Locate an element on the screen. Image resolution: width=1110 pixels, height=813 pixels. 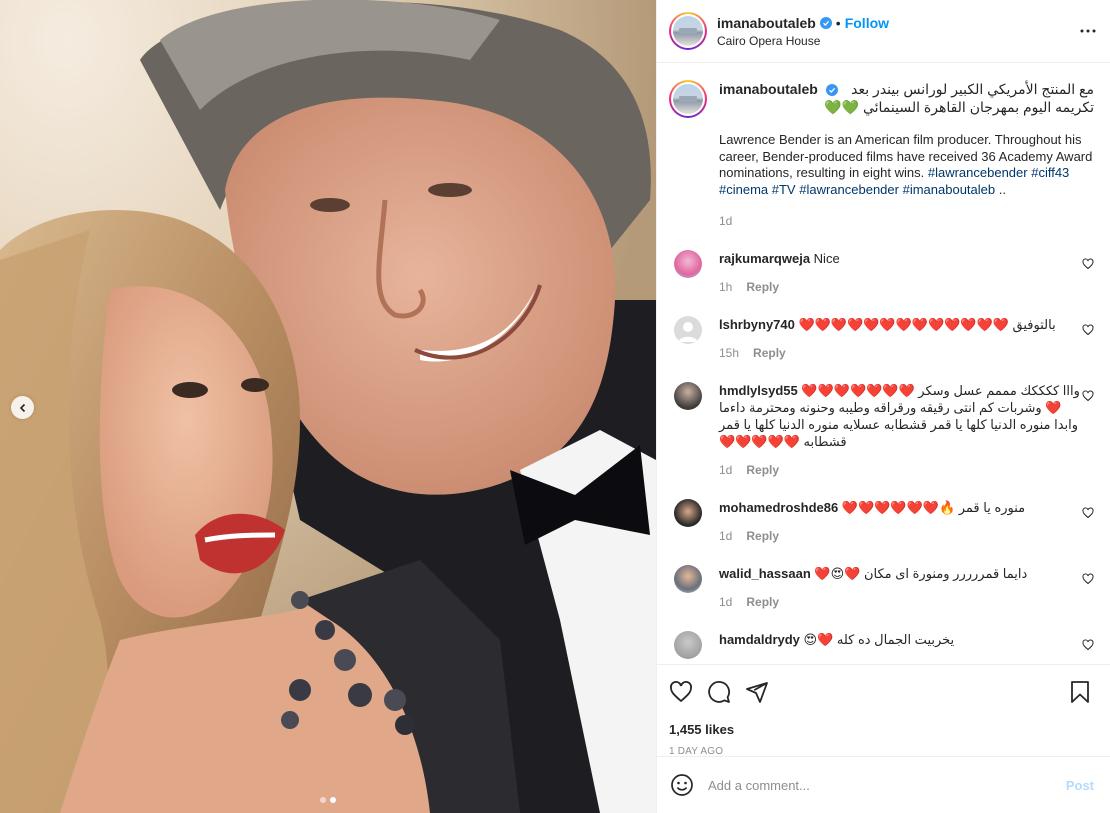
author-avatar is located at coordinates (688, 31).